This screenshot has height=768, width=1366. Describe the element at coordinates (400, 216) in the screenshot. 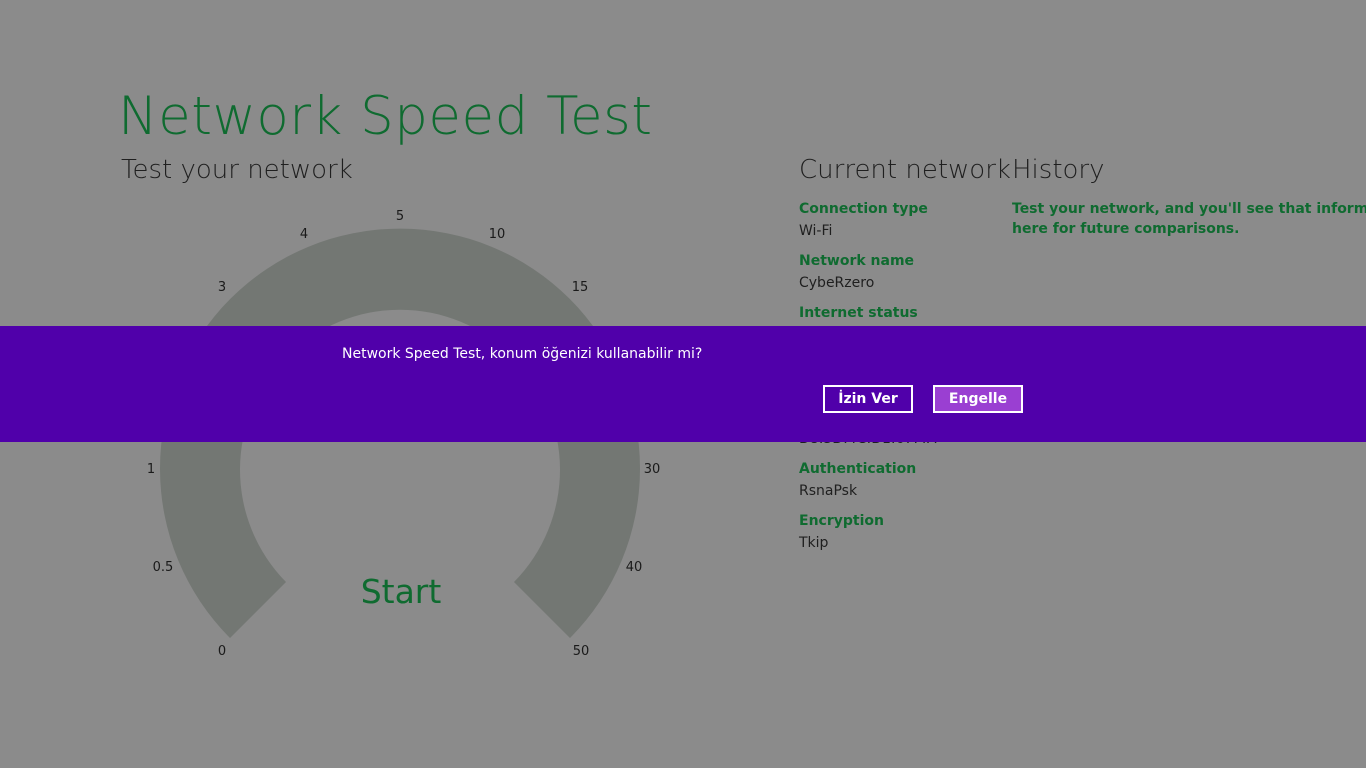

I see `gauge-tick-5: 5` at that location.